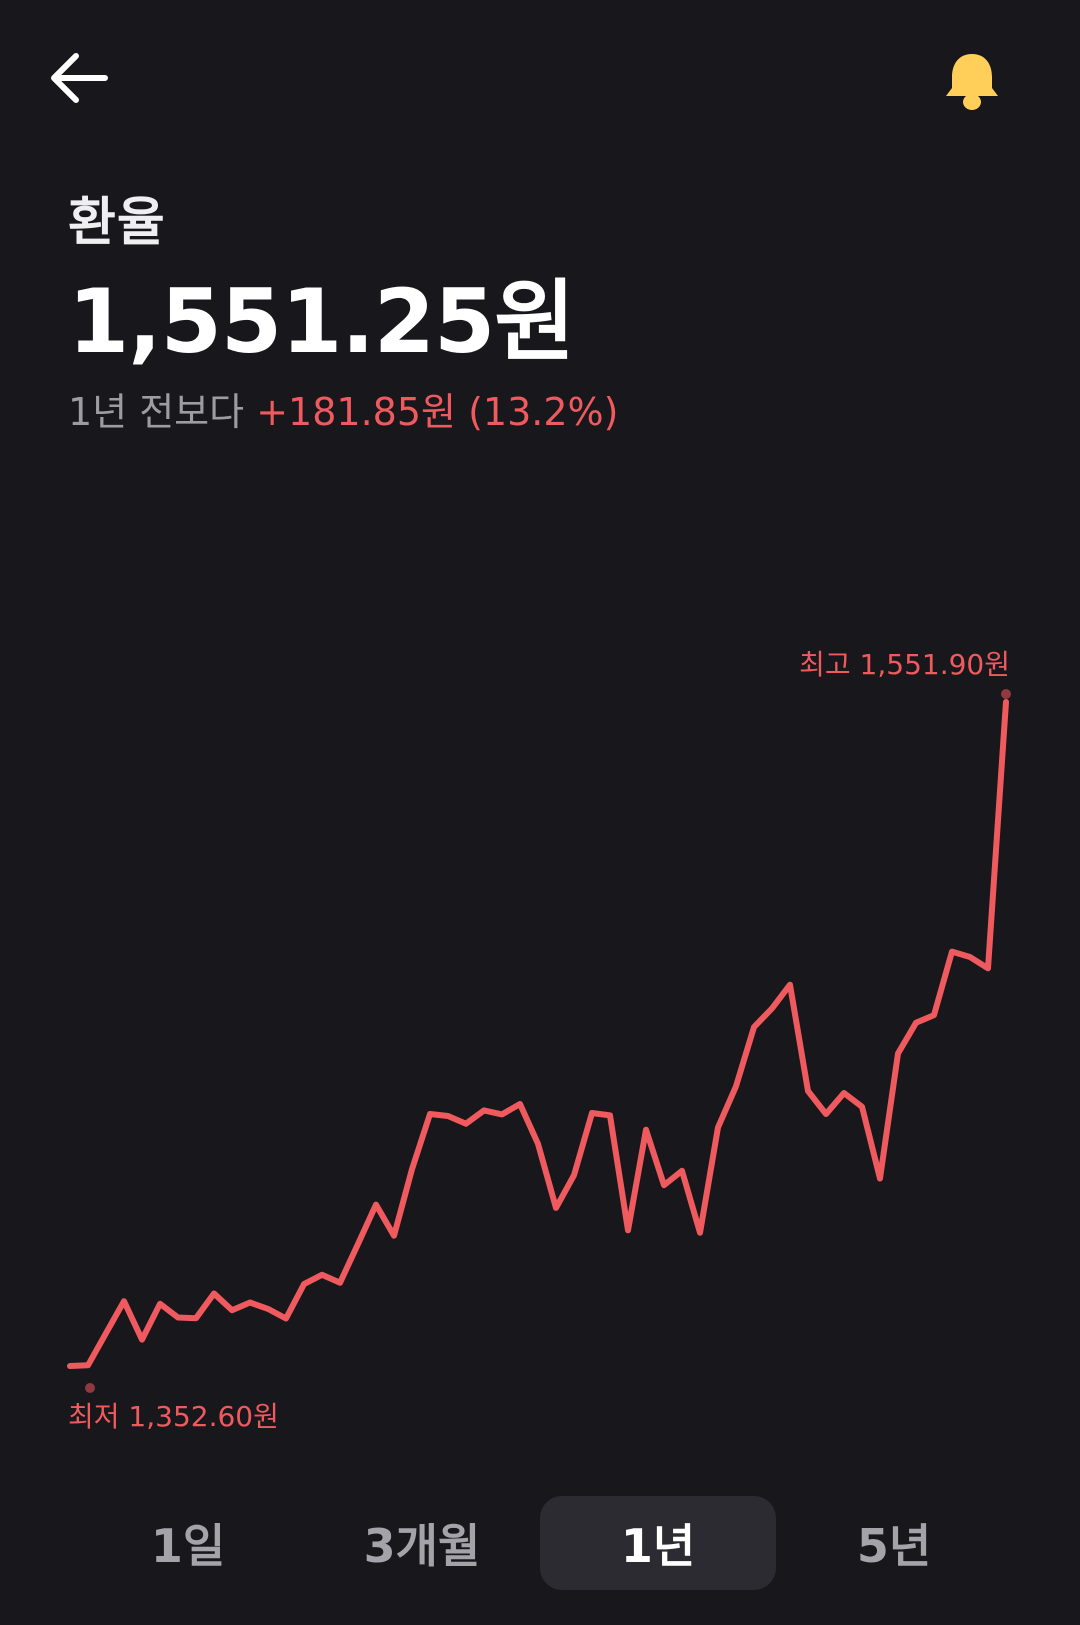  I want to click on tab-1-year: 1년, so click(658, 1543).